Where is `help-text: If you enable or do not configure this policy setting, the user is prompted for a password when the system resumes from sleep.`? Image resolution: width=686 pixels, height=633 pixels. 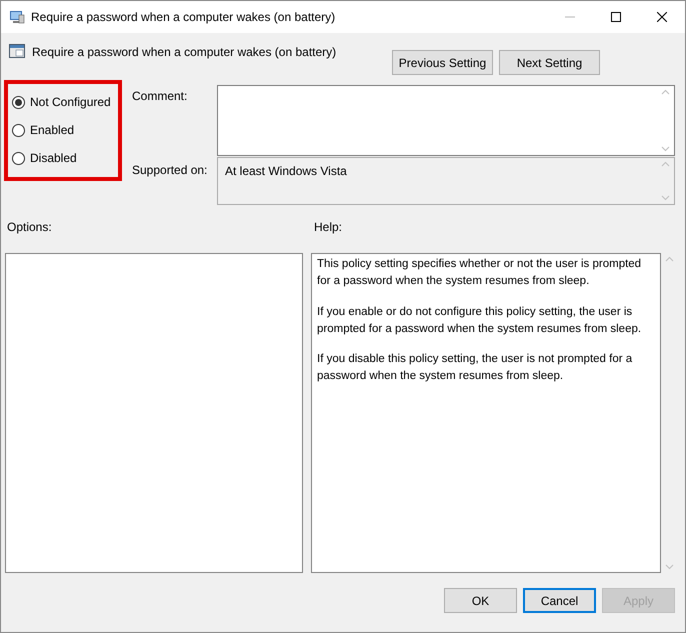
help-text: If you enable or do not configure this policy setting, the user is prompted for a password when the system resumes from sleep. is located at coordinates (479, 320).